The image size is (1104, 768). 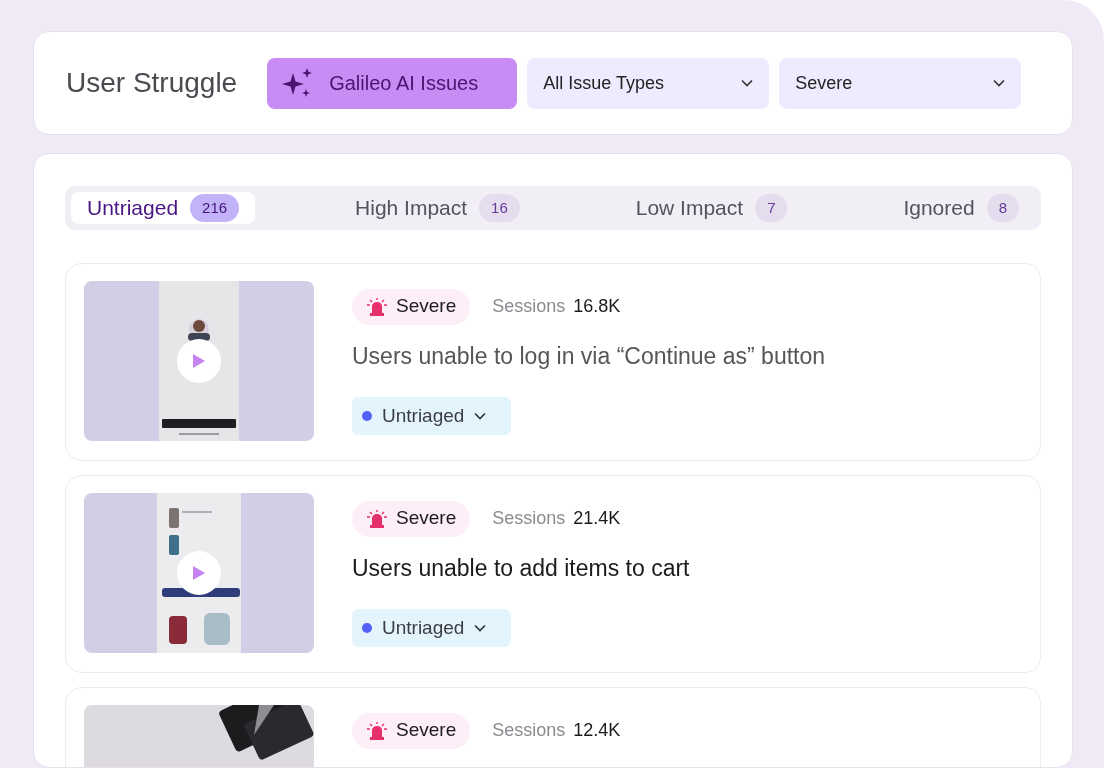 I want to click on tab: High Impact 16, so click(x=437, y=208).